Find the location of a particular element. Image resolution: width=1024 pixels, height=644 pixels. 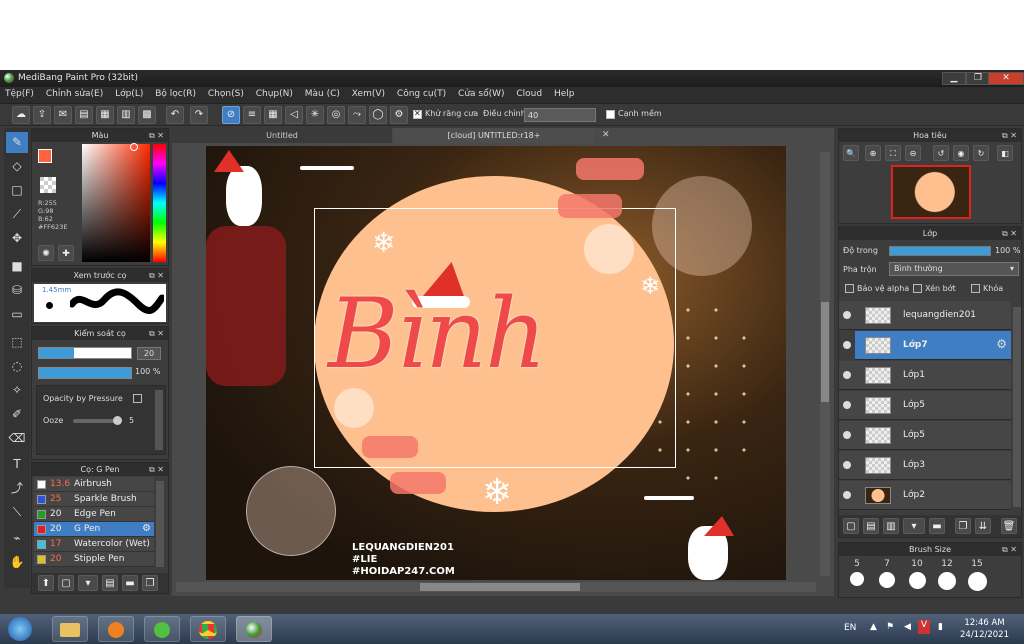

opacity-pressure-checkbox is located at coordinates (137, 398).